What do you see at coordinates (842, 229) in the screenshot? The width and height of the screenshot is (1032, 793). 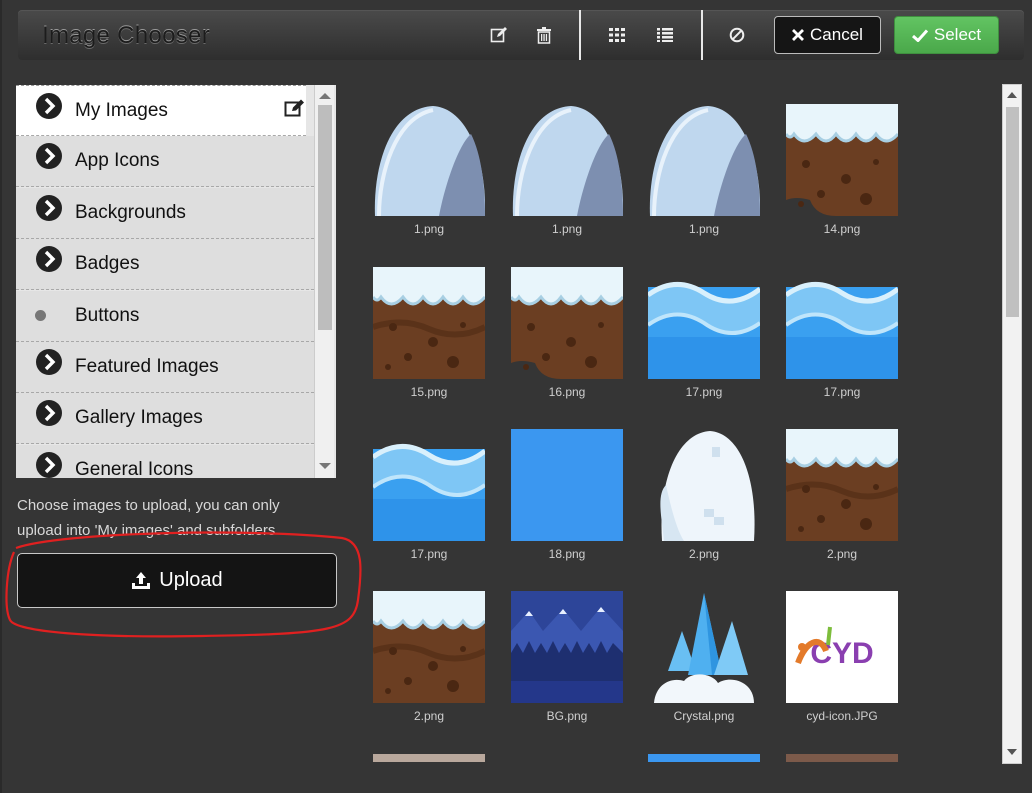 I see `image-filename: 14.png` at bounding box center [842, 229].